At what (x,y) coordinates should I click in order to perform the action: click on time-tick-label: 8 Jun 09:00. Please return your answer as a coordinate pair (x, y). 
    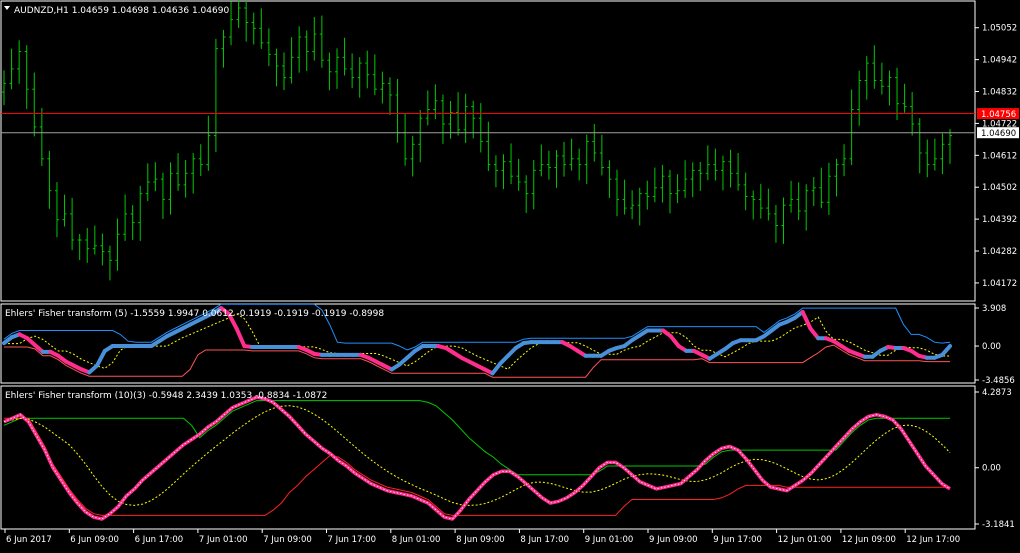
    Looking at the image, I should click on (480, 540).